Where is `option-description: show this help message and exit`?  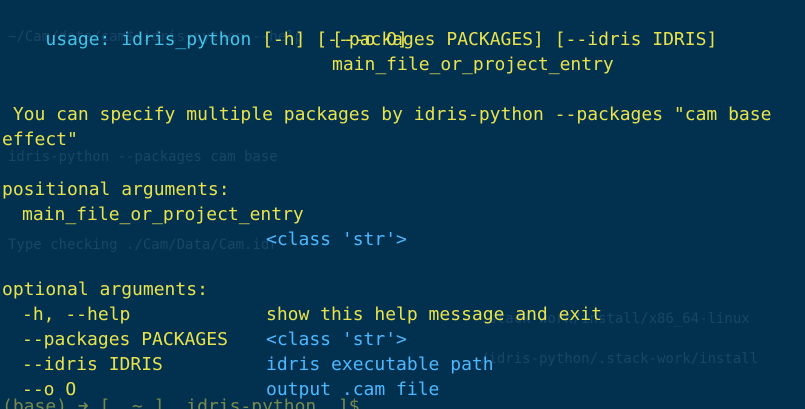
option-description: show this help message and exit is located at coordinates (434, 314).